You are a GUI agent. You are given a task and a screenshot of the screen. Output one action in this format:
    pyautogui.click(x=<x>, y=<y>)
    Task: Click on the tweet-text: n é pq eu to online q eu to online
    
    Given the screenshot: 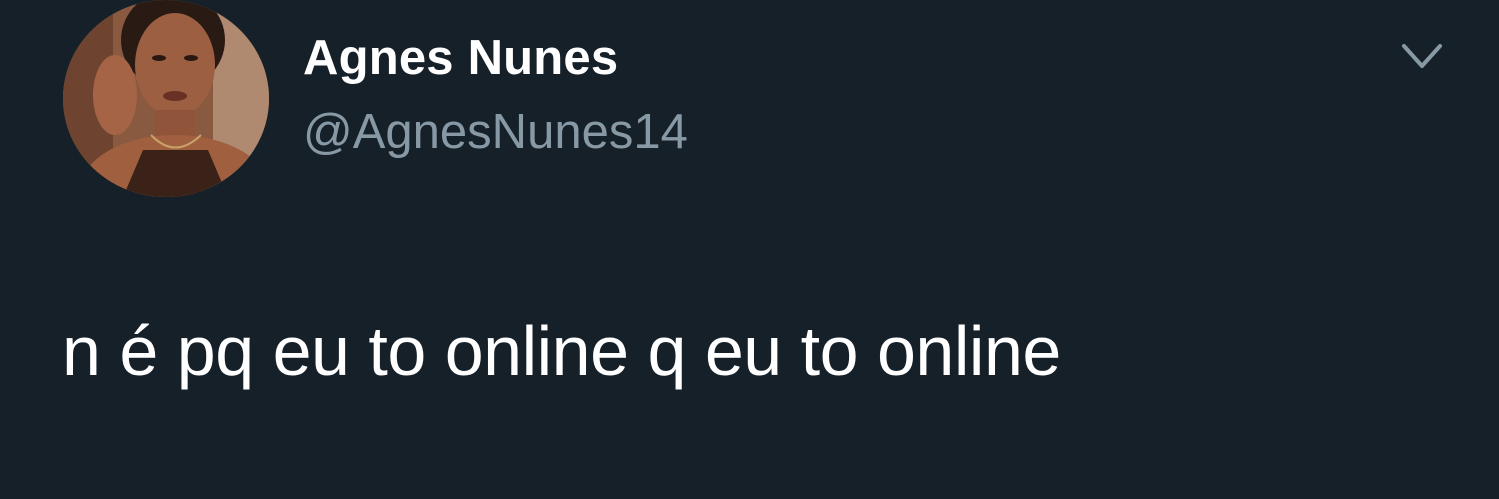 What is the action you would take?
    pyautogui.click(x=561, y=351)
    